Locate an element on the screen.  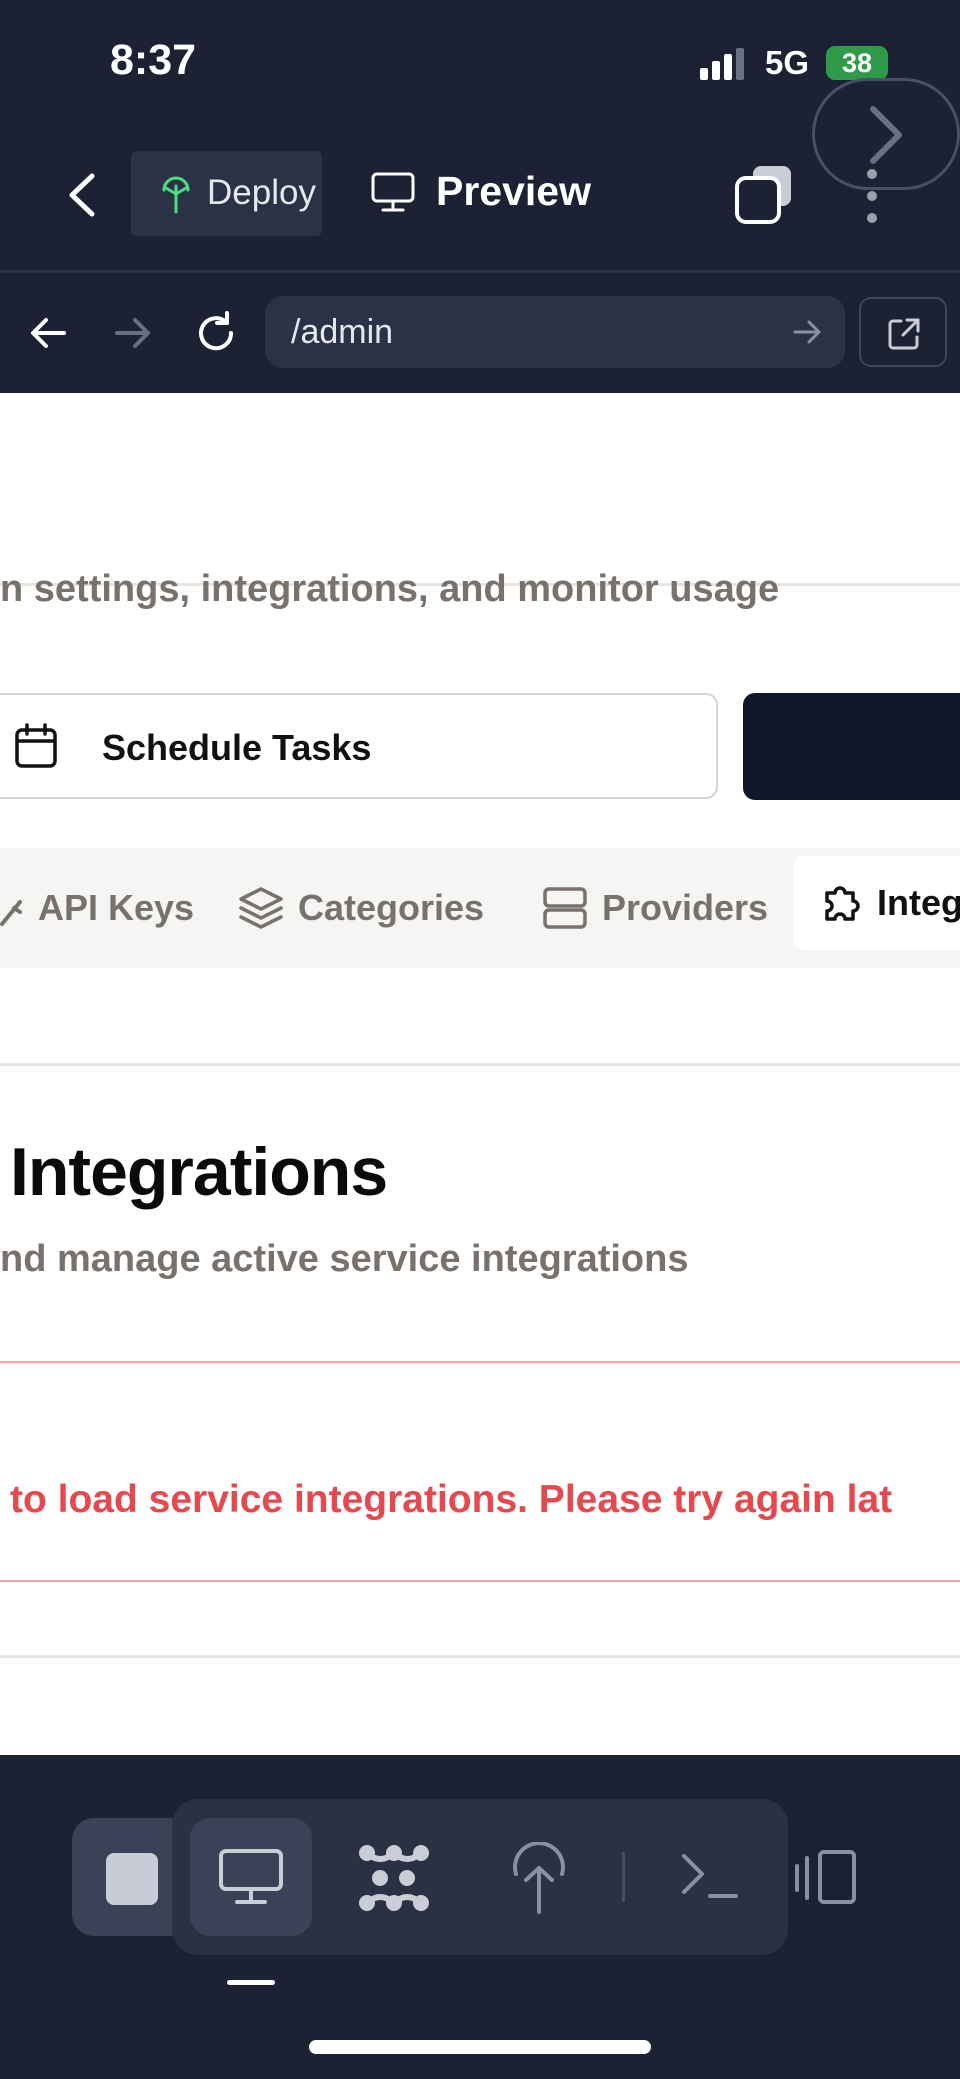
more-options-icon is located at coordinates (872, 196).